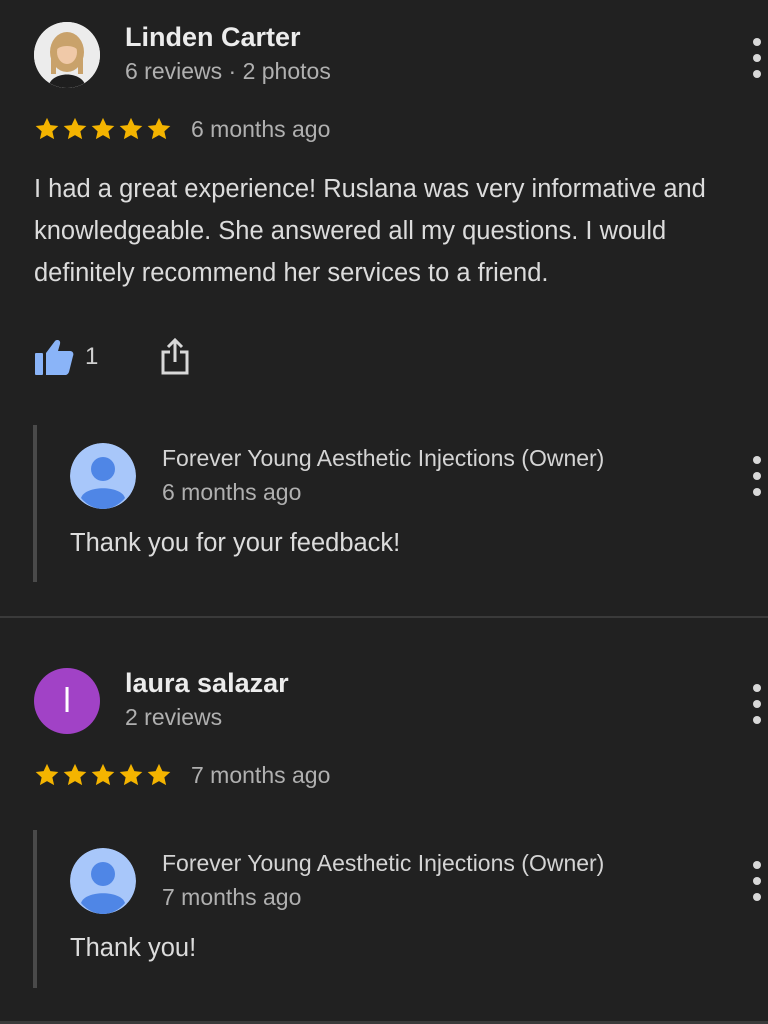  Describe the element at coordinates (228, 71) in the screenshot. I see `reviewer-meta: 6 reviews · 2 photos` at that location.